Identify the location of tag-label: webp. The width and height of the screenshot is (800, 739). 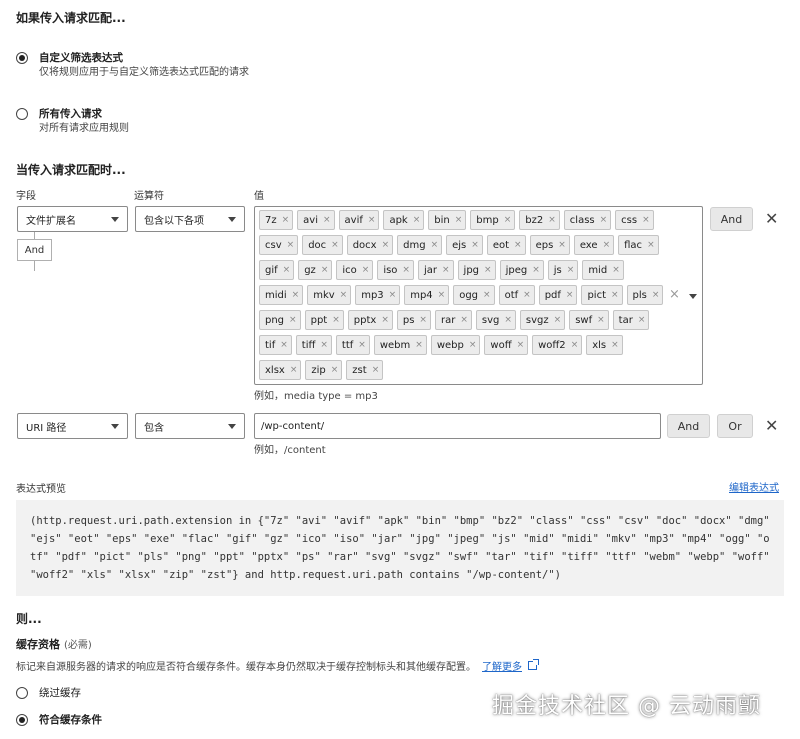
(450, 345).